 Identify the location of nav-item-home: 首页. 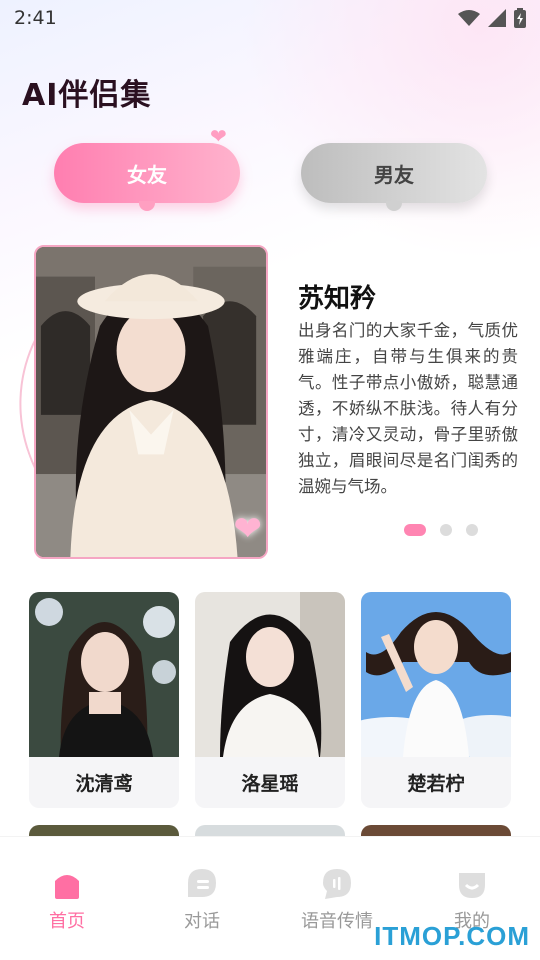
(67, 900).